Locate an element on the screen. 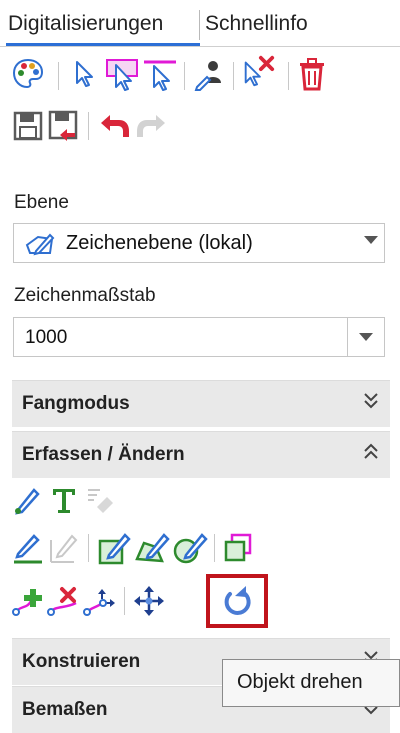 The height and width of the screenshot is (733, 400). move-object-button is located at coordinates (149, 601).